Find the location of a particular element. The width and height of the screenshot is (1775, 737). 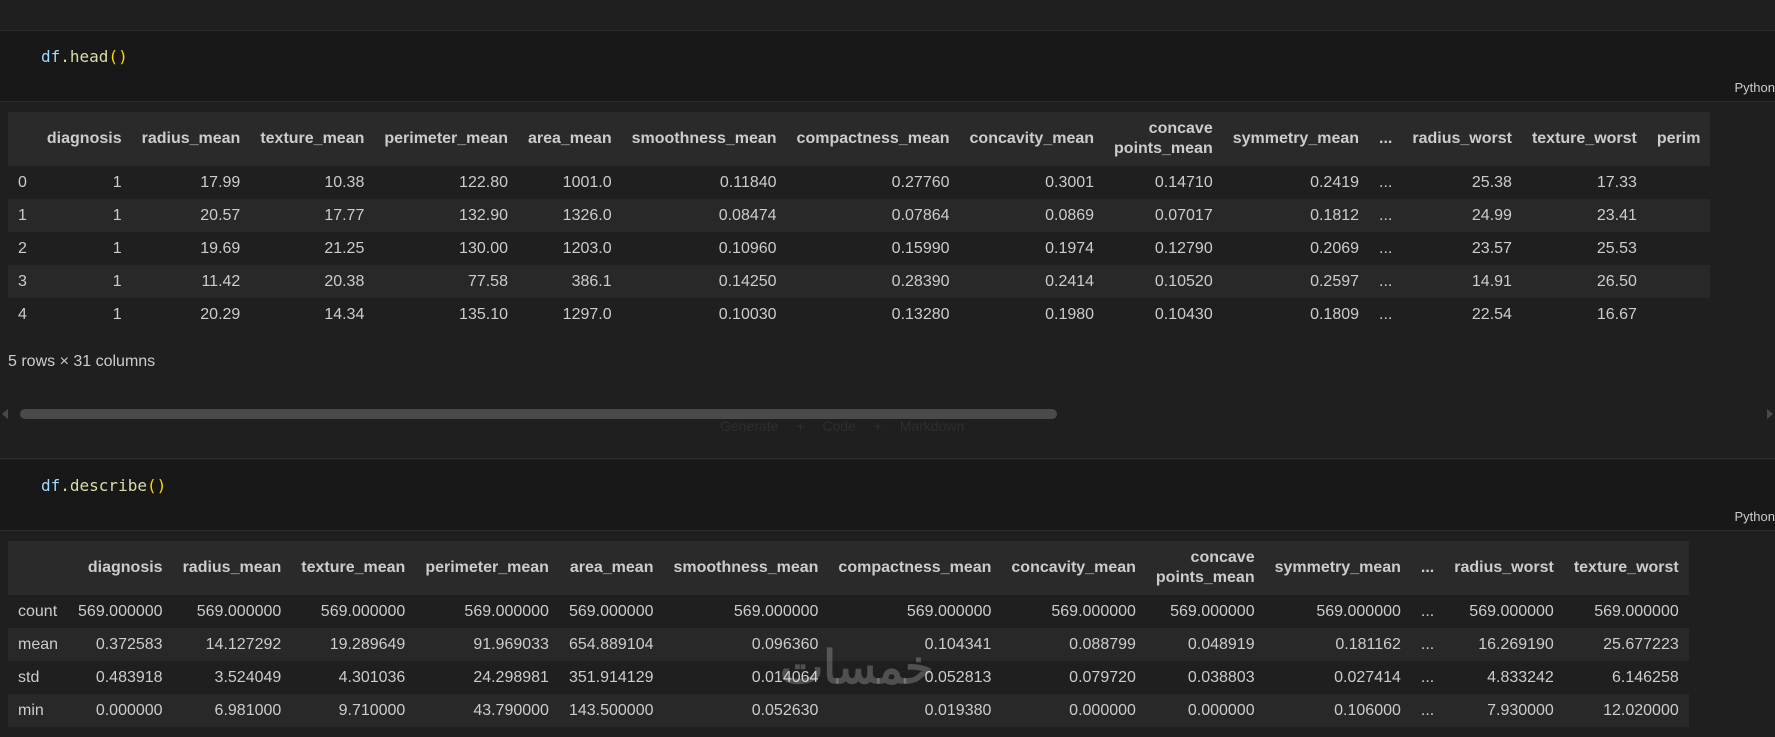

table-cell: 0.10030 is located at coordinates (747, 314).